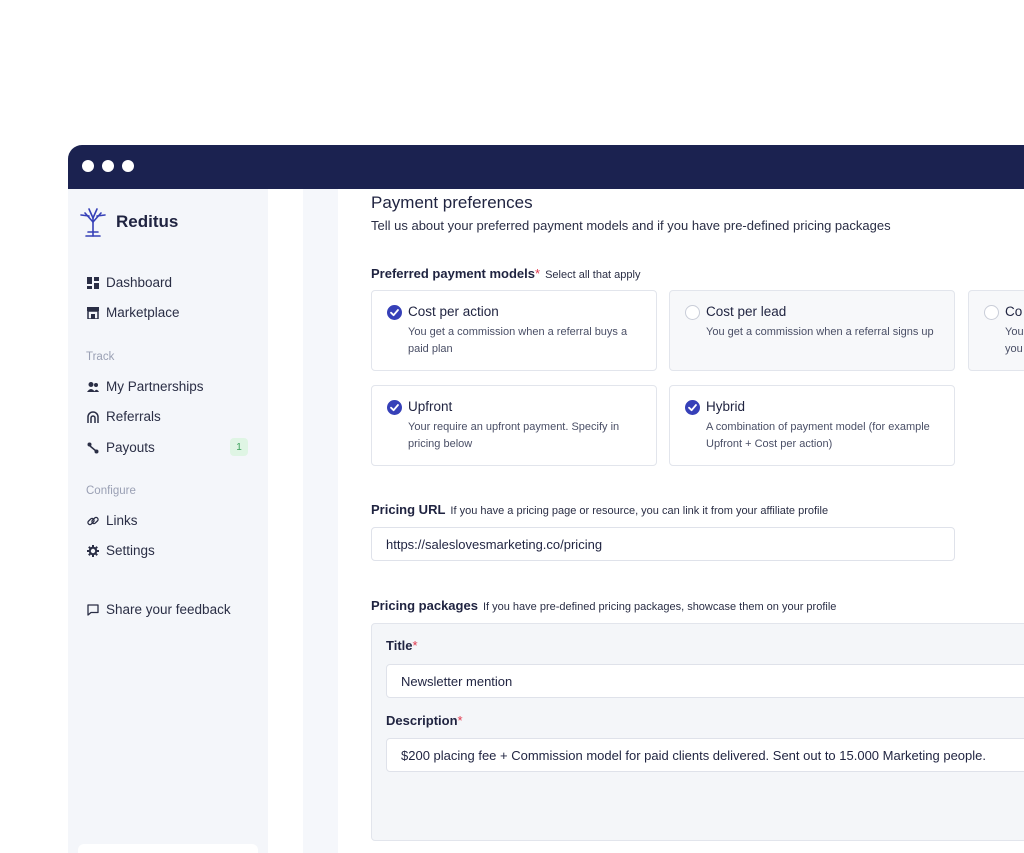 The width and height of the screenshot is (1024, 853). What do you see at coordinates (239, 447) in the screenshot?
I see `payouts-badge: 1` at bounding box center [239, 447].